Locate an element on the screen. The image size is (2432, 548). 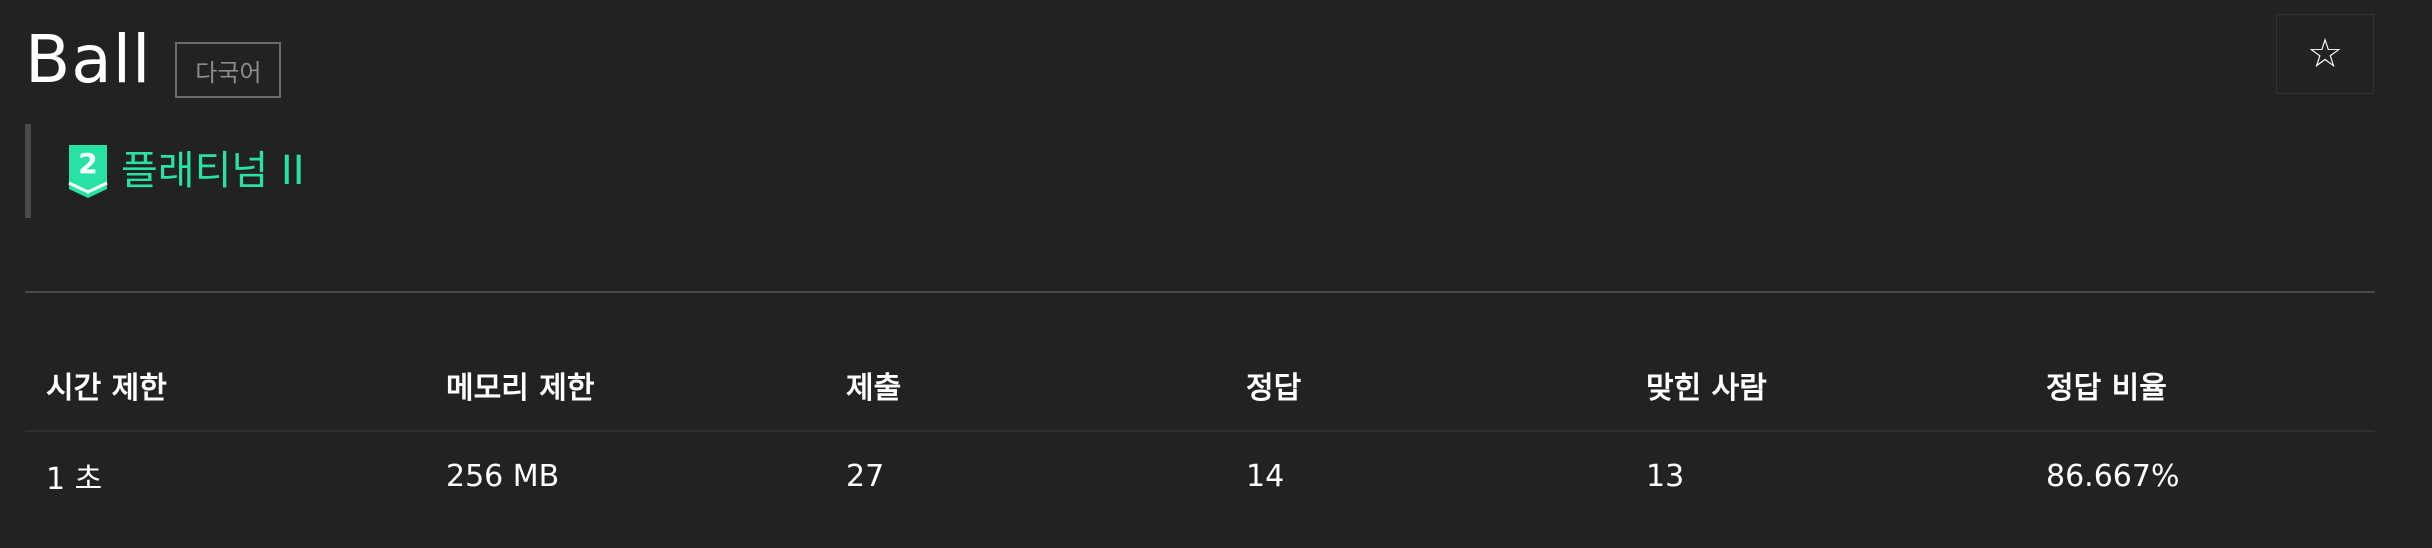
favorite-button: ☆ is located at coordinates (2325, 54).